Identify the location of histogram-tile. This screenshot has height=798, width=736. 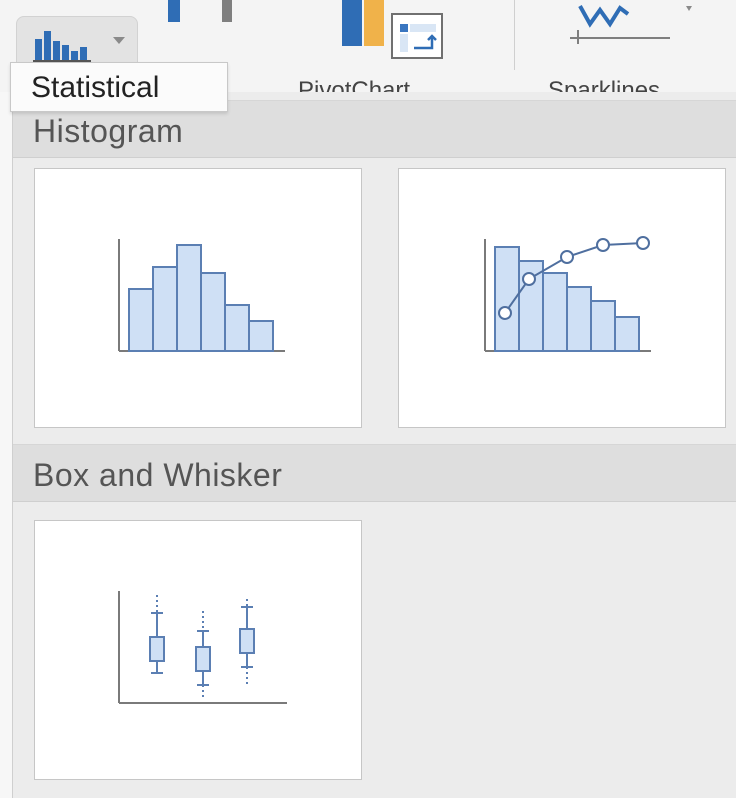
(198, 298).